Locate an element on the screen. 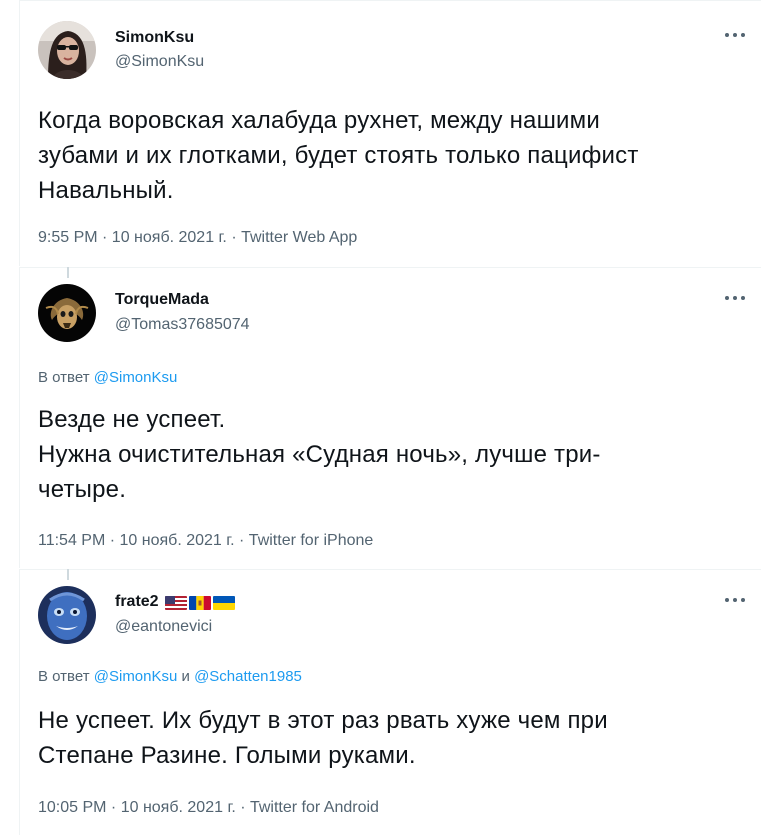 This screenshot has width=761, height=835. user-handle: @eantonevici is located at coordinates (163, 627).